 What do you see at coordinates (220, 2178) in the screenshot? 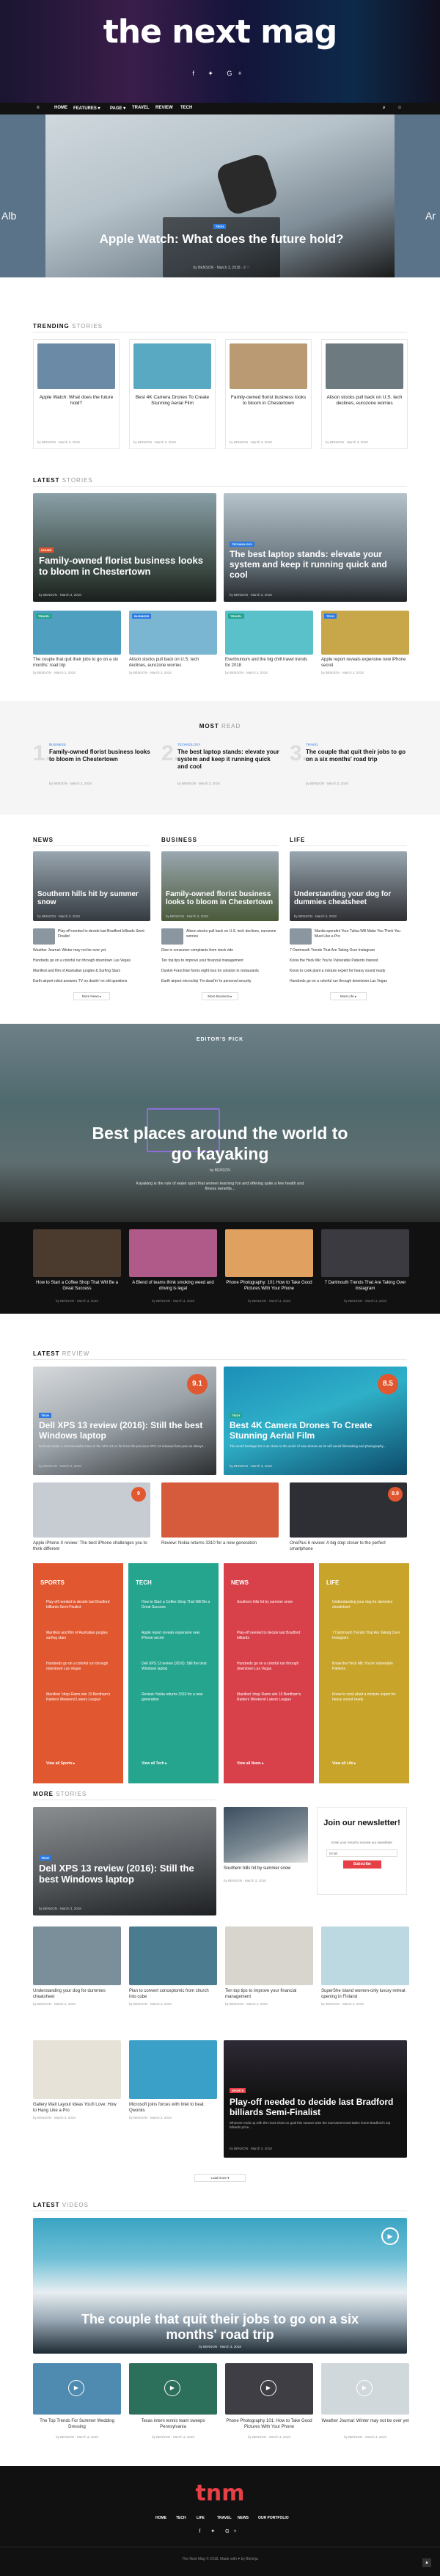
I see `load-more-button: Load more ▾` at bounding box center [220, 2178].